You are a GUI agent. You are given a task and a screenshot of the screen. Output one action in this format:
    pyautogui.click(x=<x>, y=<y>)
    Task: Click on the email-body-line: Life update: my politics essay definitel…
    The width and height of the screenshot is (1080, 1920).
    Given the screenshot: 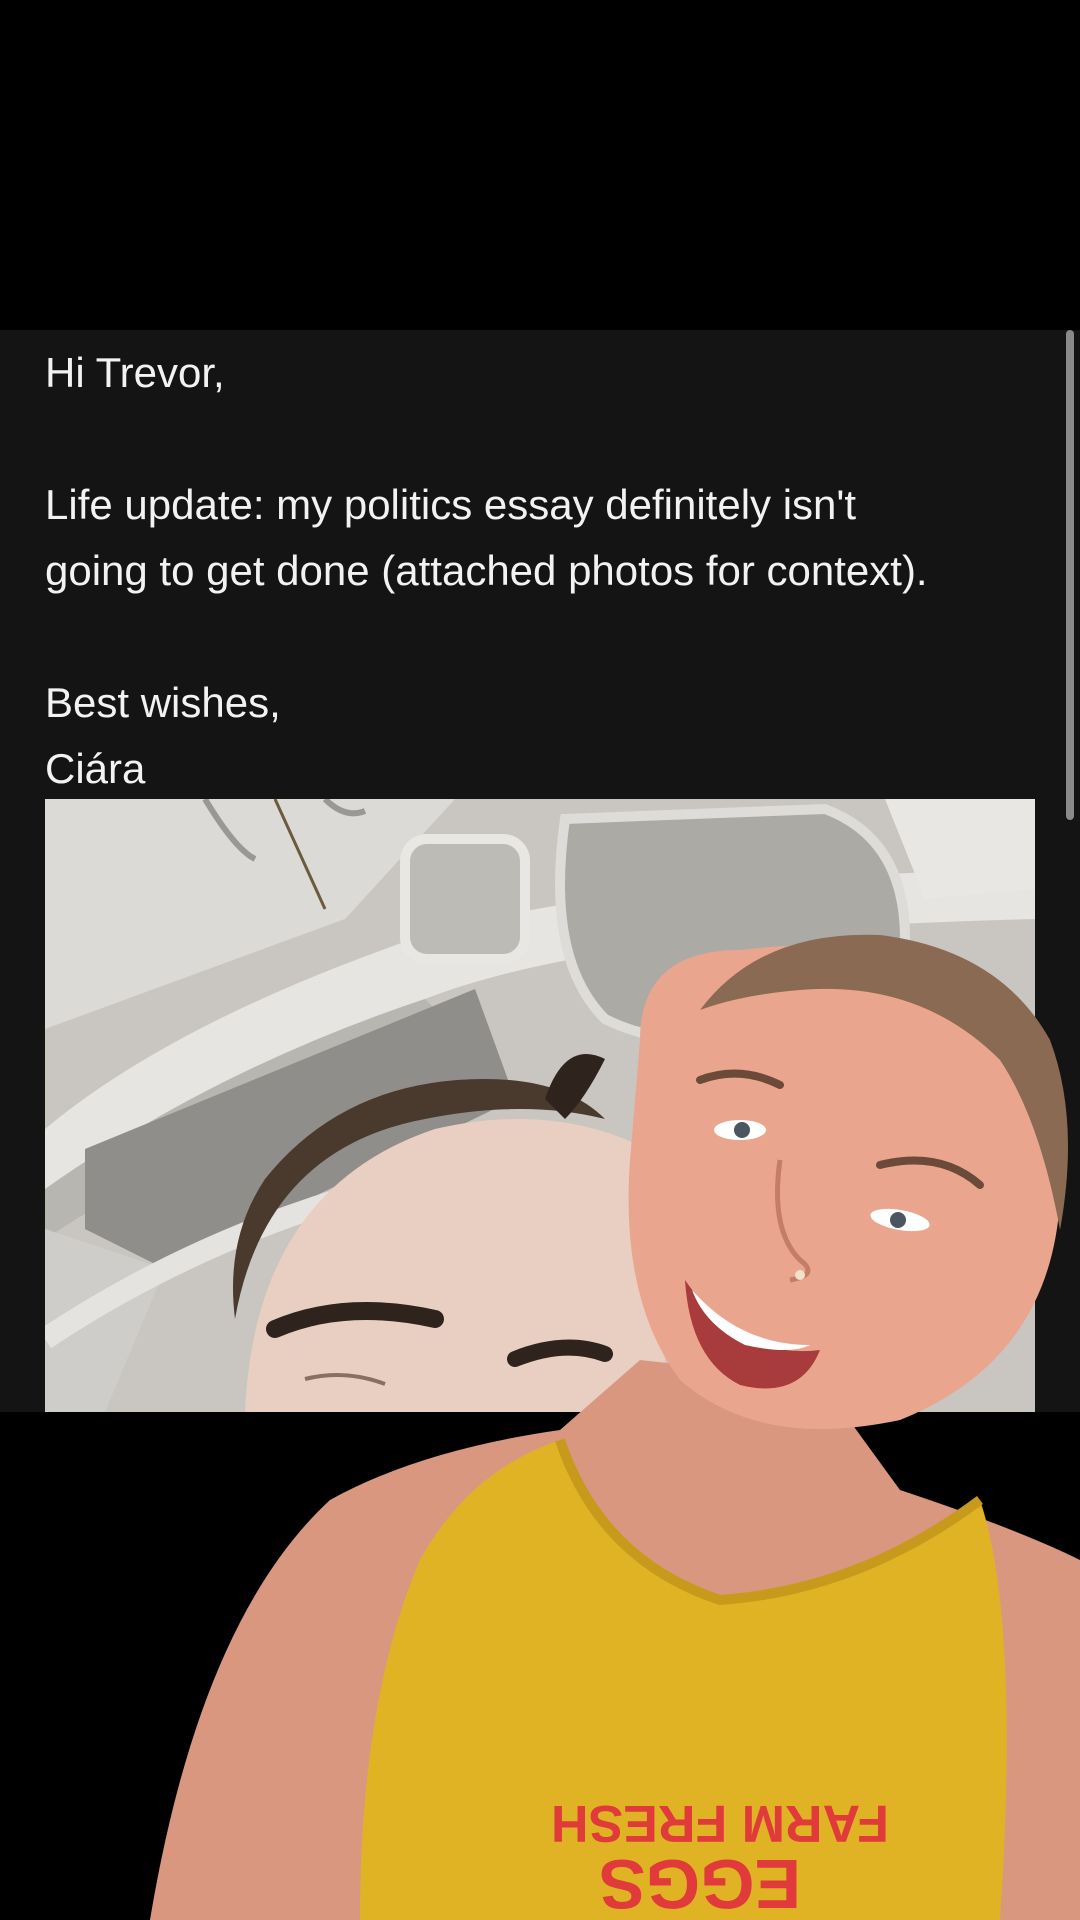 What is the action you would take?
    pyautogui.click(x=451, y=504)
    